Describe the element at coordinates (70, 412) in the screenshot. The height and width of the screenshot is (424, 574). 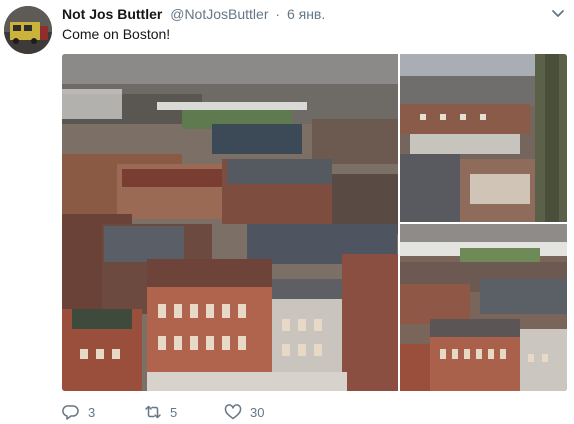
I see `reply-icon` at that location.